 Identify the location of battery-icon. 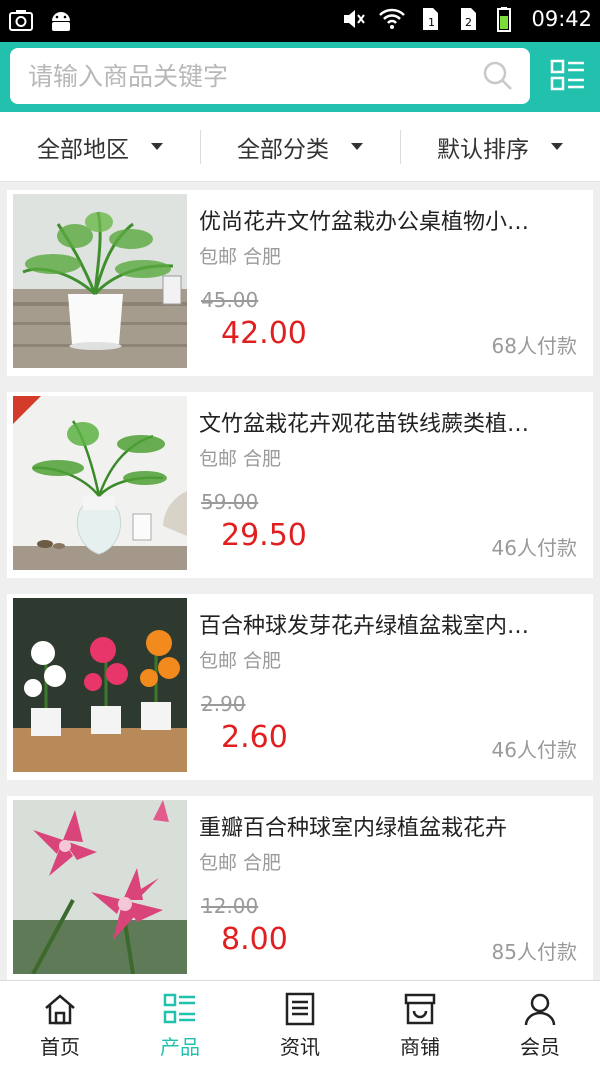
(504, 19).